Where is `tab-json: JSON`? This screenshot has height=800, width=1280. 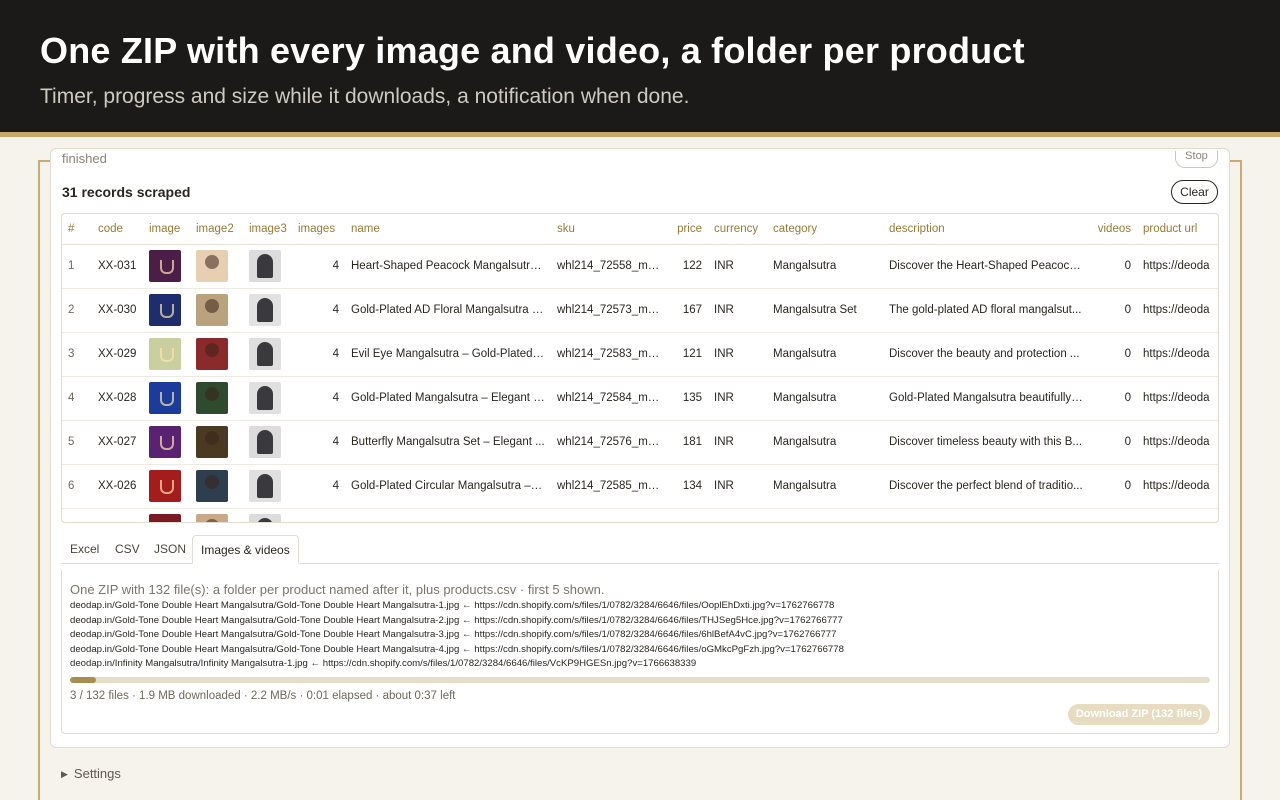
tab-json: JSON is located at coordinates (170, 549).